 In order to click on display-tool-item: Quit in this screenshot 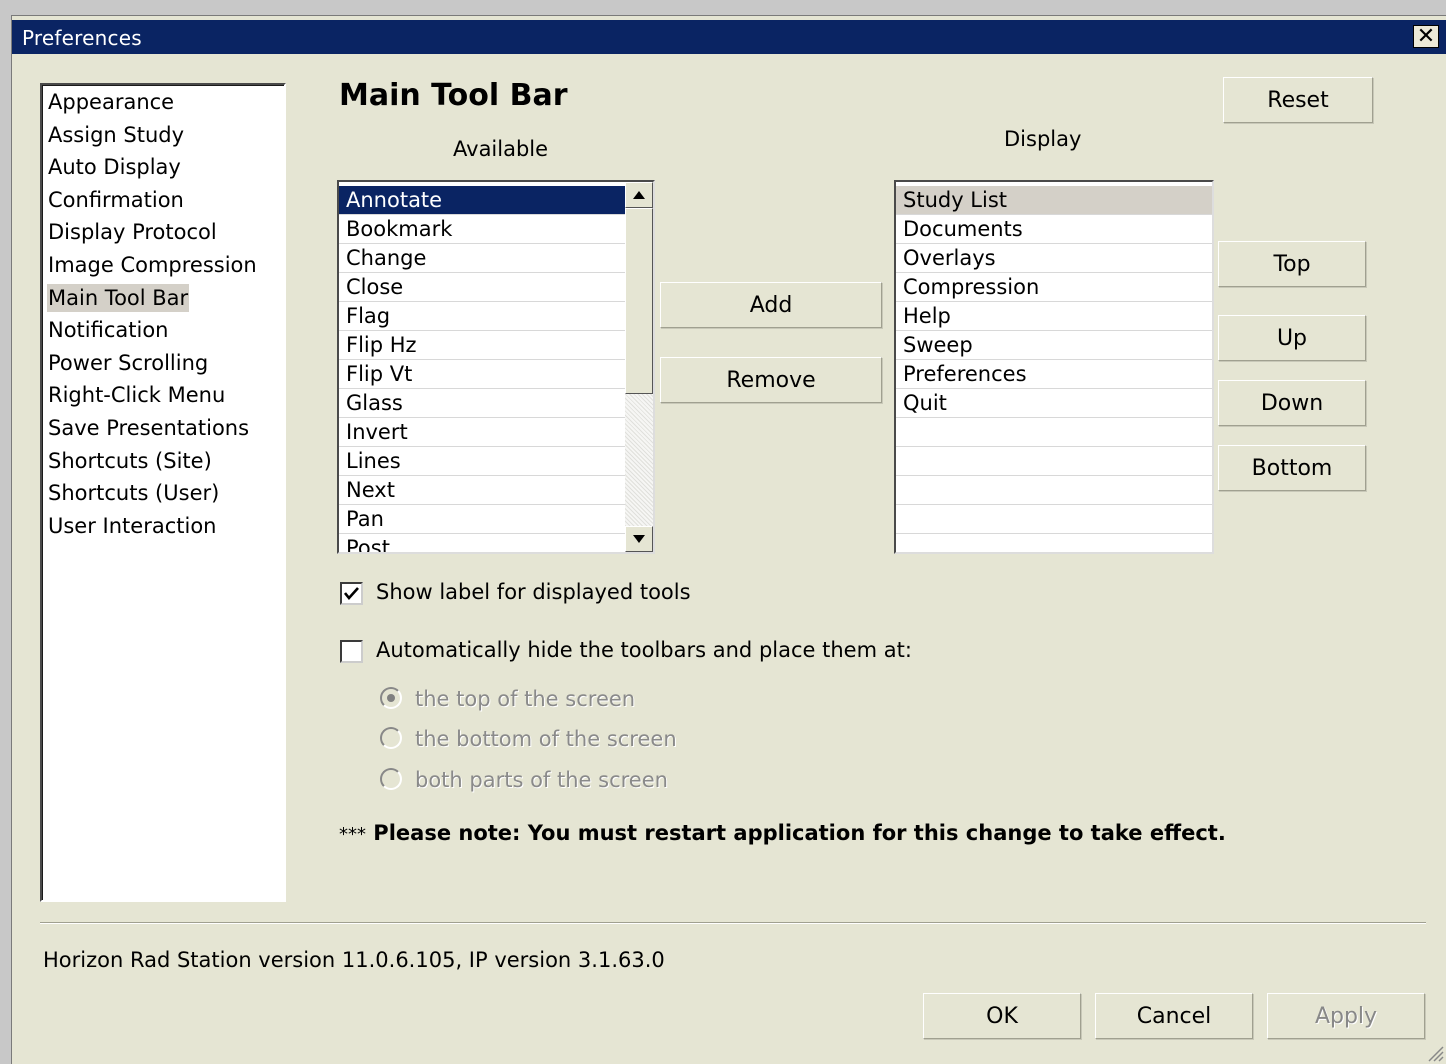, I will do `click(1054, 403)`.